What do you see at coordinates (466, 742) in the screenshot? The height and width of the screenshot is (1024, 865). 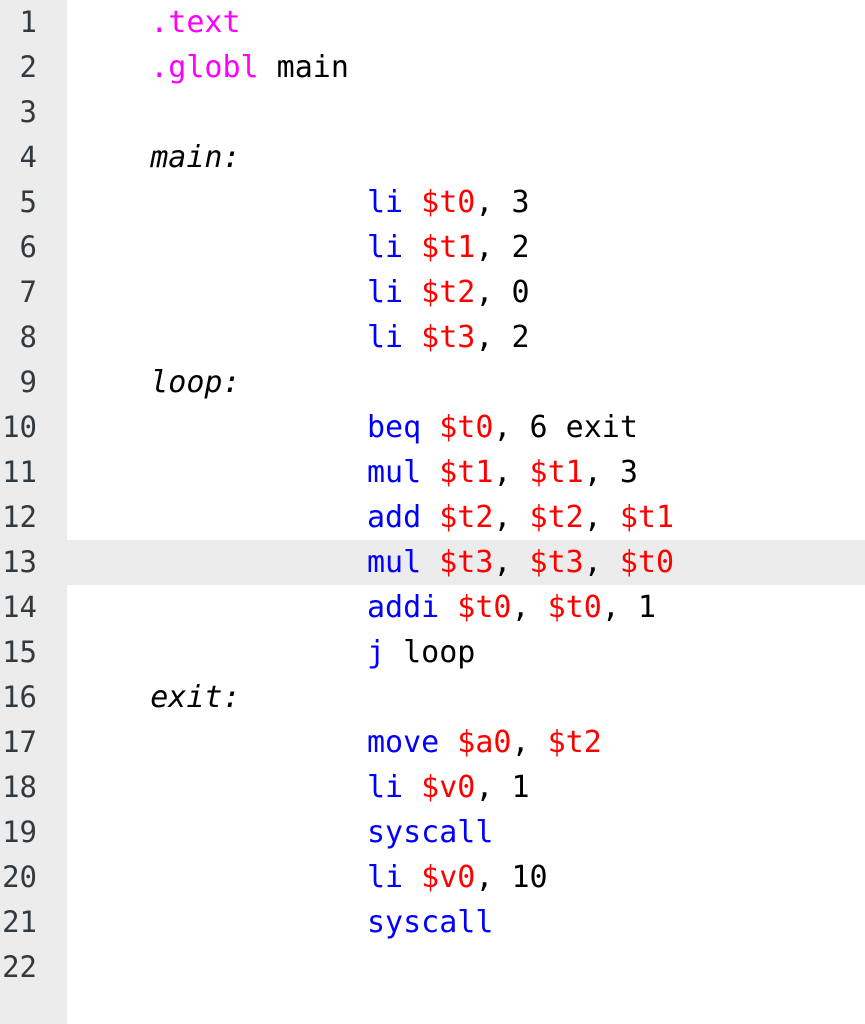 I see `code-line-content: move $a0, $t2` at bounding box center [466, 742].